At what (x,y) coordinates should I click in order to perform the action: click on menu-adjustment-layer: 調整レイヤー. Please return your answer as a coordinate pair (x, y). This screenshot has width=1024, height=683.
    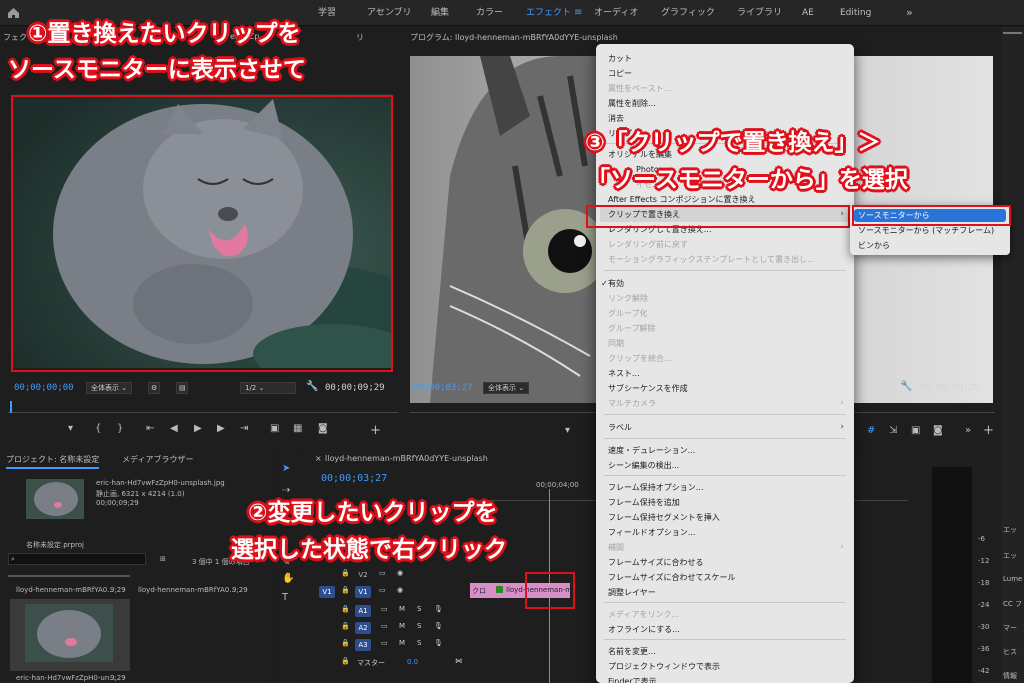
    Looking at the image, I should click on (632, 592).